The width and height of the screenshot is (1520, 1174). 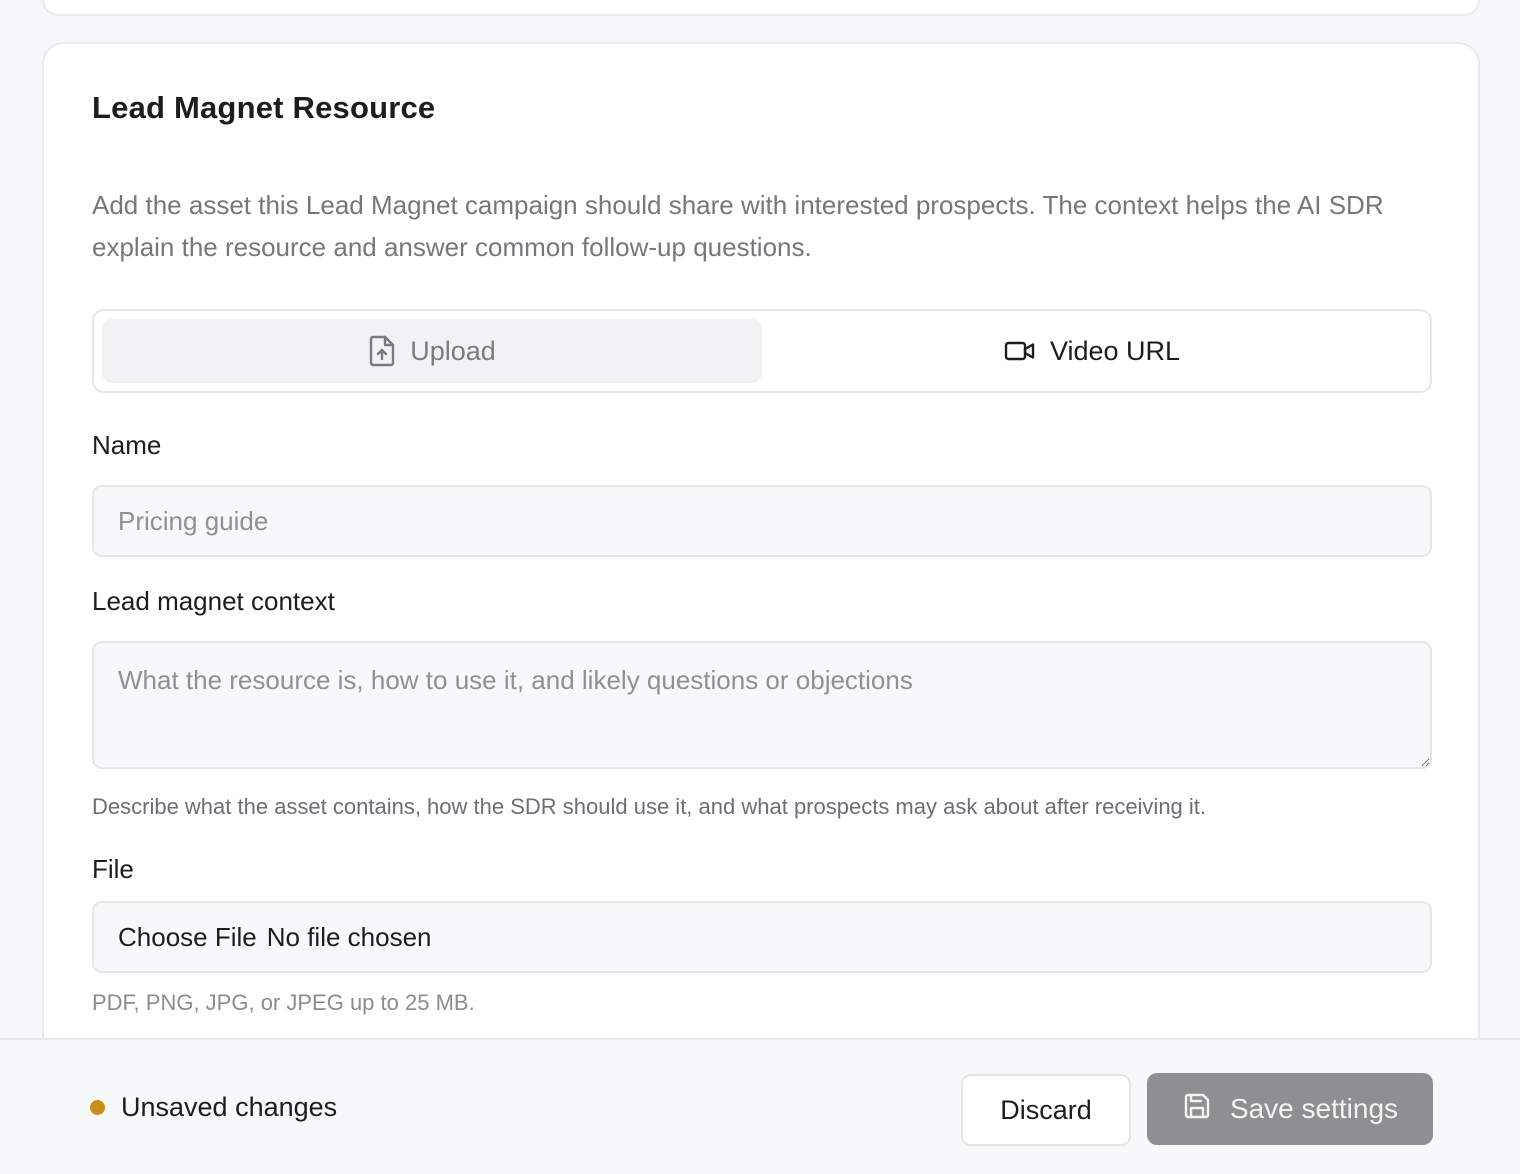 I want to click on video-camera-icon, so click(x=1020, y=351).